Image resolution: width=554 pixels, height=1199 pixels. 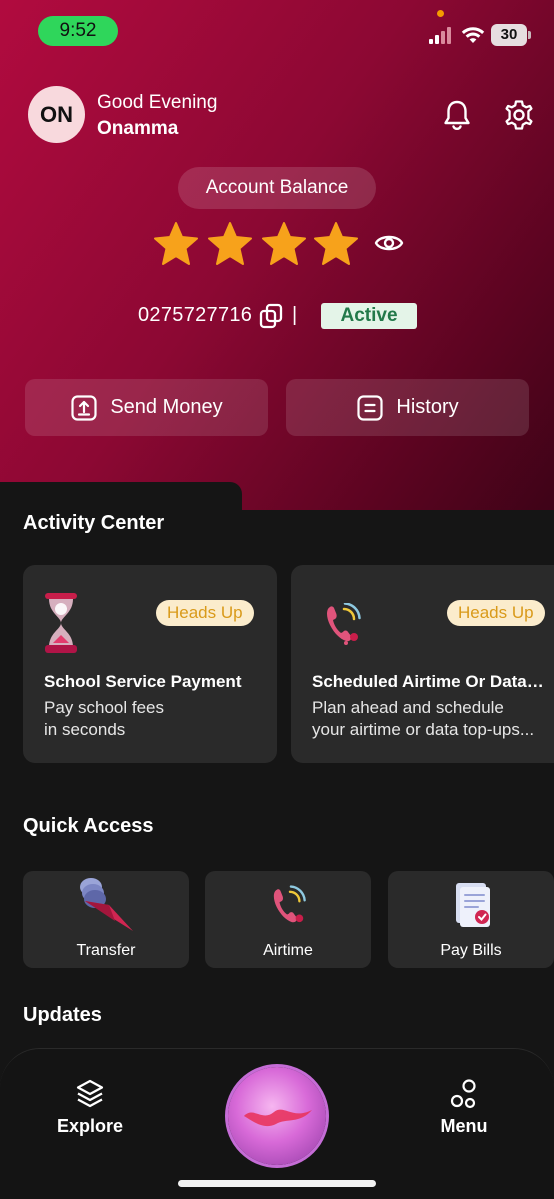 I want to click on eye-icon, so click(x=389, y=243).